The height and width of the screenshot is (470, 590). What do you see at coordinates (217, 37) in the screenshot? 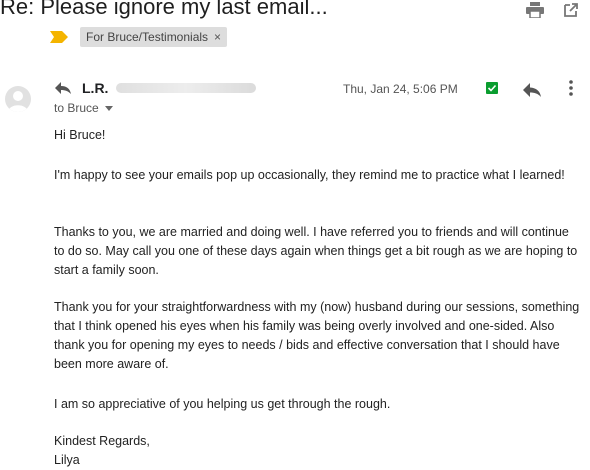
I see `remove-label-icon: ×` at bounding box center [217, 37].